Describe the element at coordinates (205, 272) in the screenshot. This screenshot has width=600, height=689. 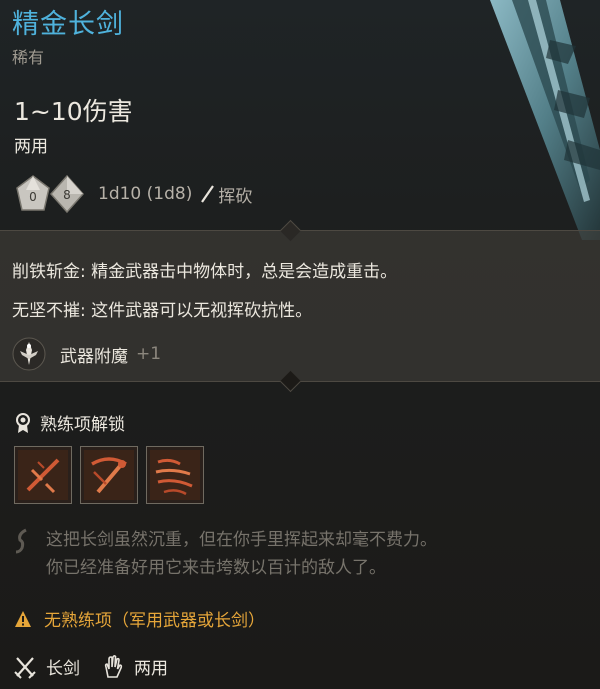
I see `property-adamantine: 削铁斩金: 精金武器击中物体时，总是会造成重击。` at that location.